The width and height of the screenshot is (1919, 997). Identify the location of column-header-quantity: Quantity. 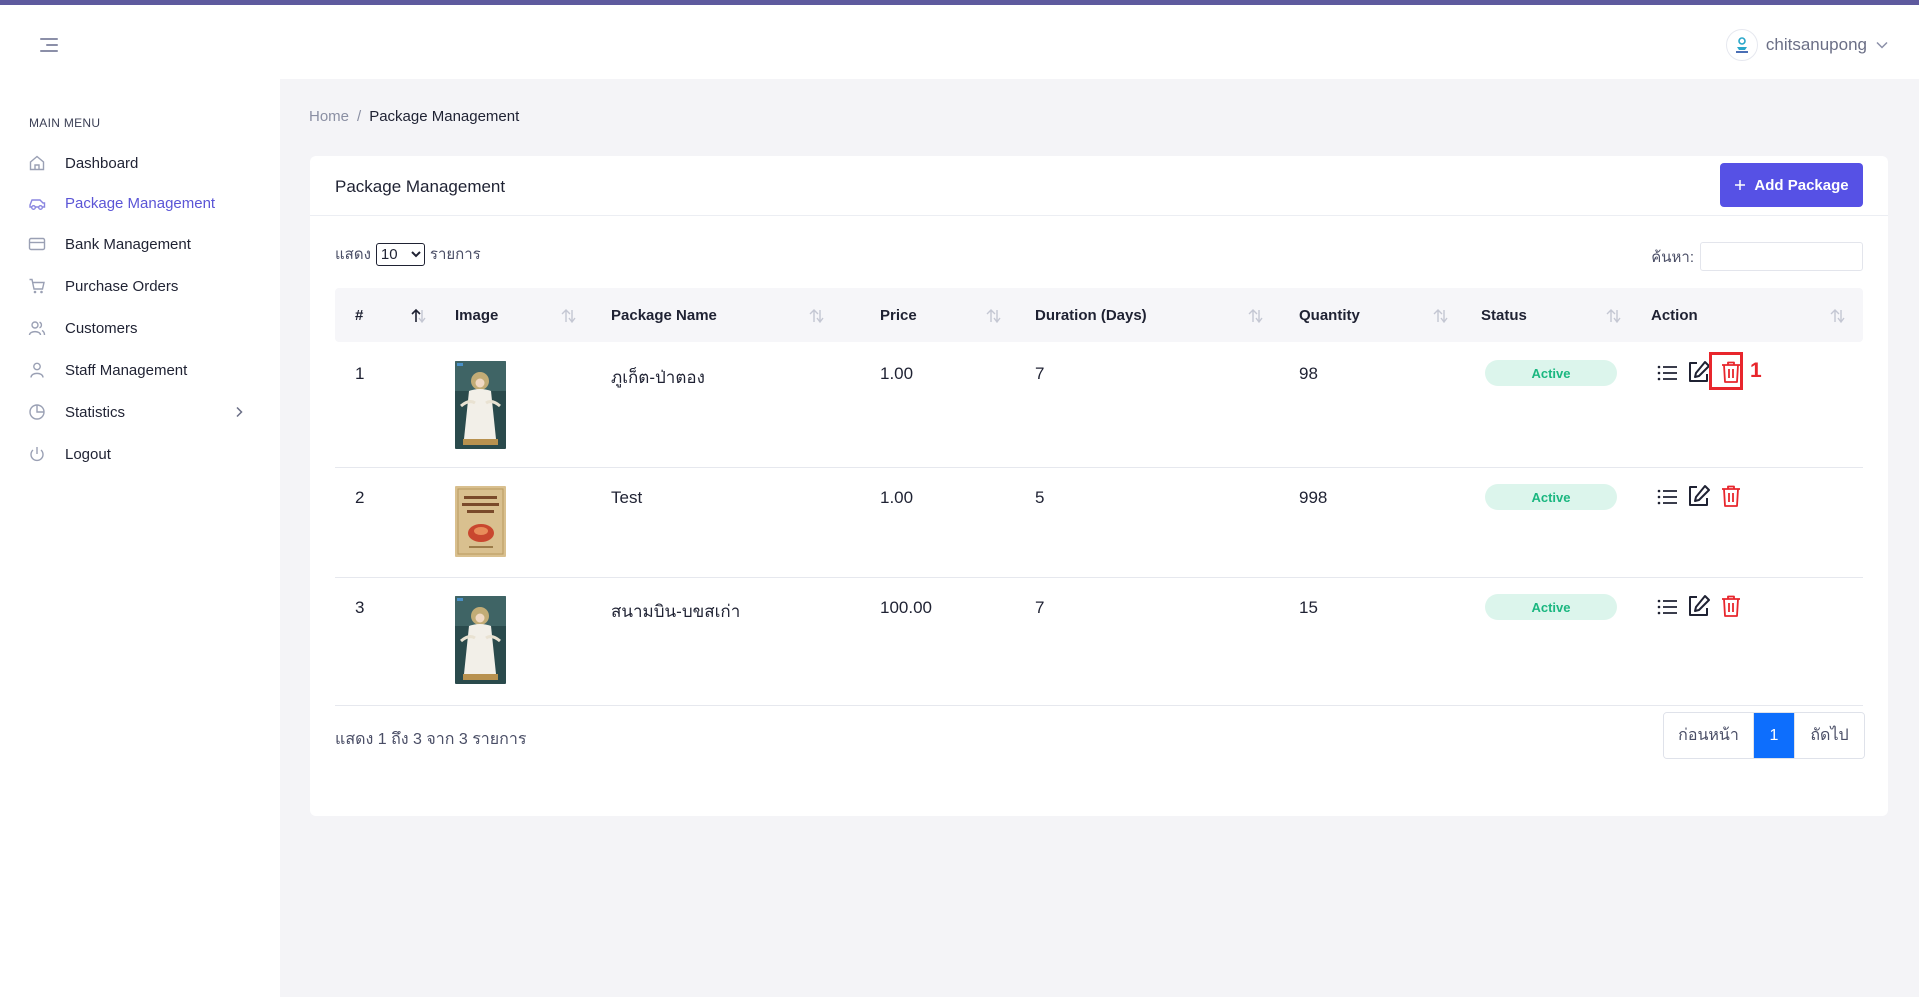
(1379, 315).